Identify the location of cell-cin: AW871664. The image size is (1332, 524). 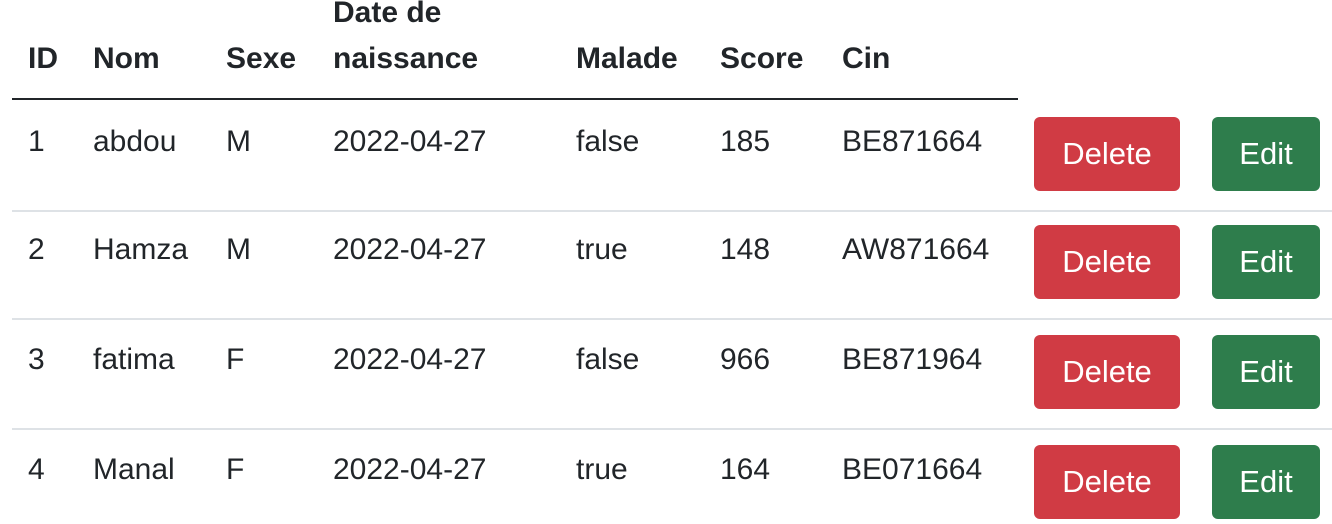
(916, 249).